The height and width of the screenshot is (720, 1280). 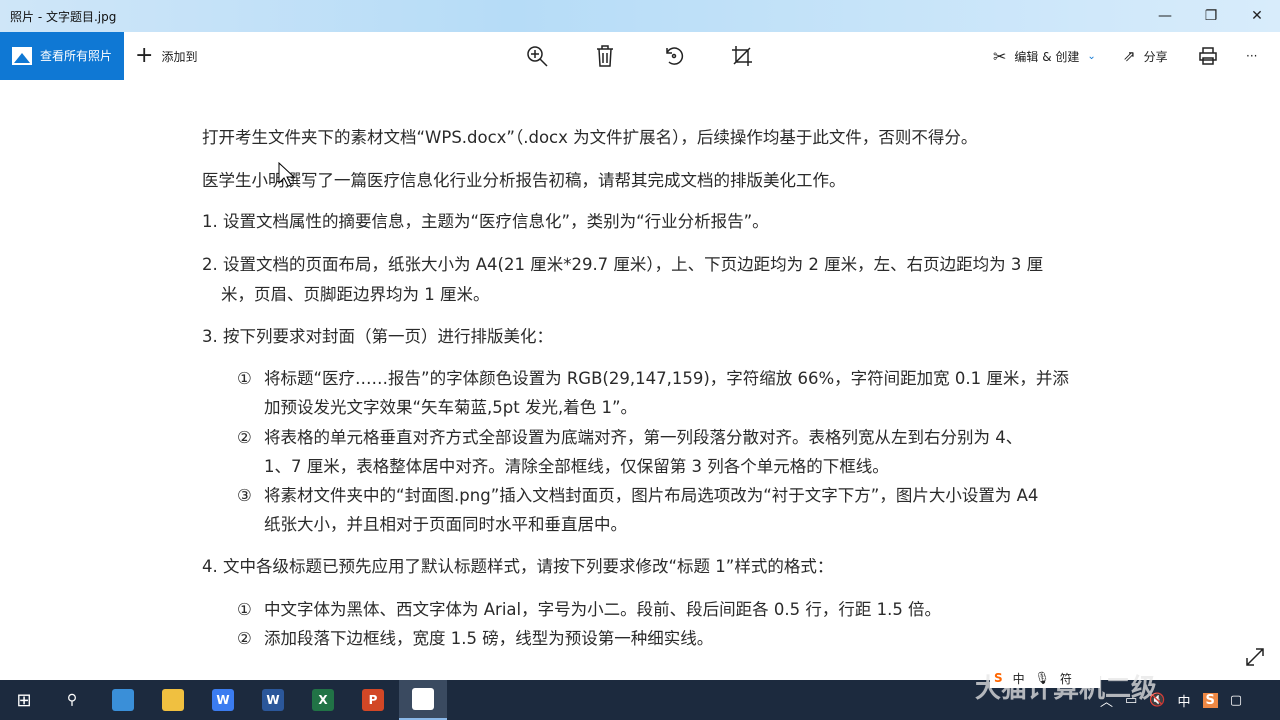 I want to click on item-4-2-text: 添加段落下边框线，宽度 1.5 磅，线型为预设第一种细实线。, so click(x=489, y=638).